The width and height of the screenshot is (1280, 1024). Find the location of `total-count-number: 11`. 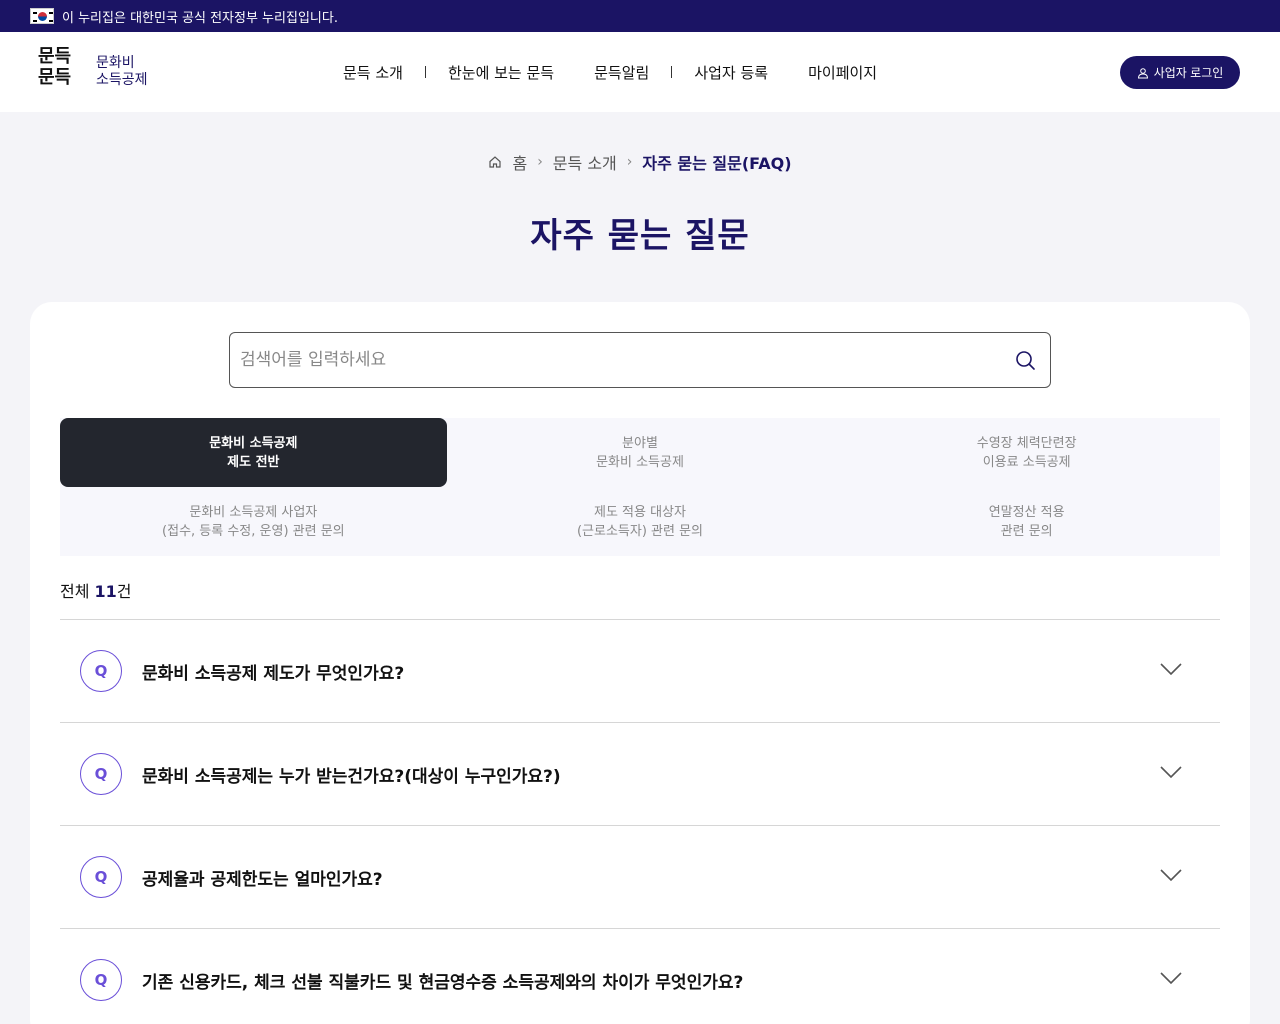

total-count-number: 11 is located at coordinates (105, 591).